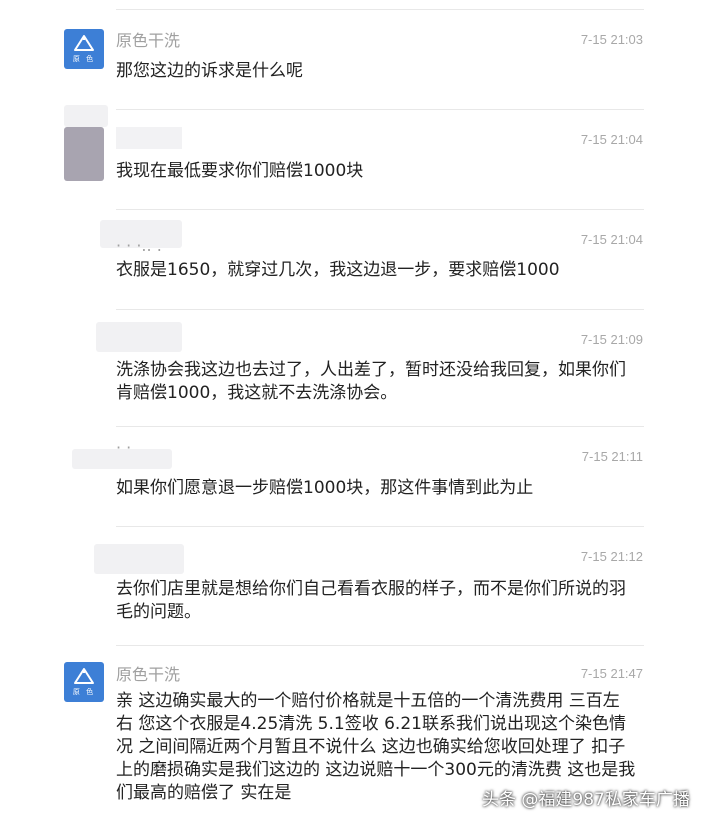 The height and width of the screenshot is (827, 727). Describe the element at coordinates (586, 800) in the screenshot. I see `source-watermark: 头条 @福建987私家车广播` at that location.